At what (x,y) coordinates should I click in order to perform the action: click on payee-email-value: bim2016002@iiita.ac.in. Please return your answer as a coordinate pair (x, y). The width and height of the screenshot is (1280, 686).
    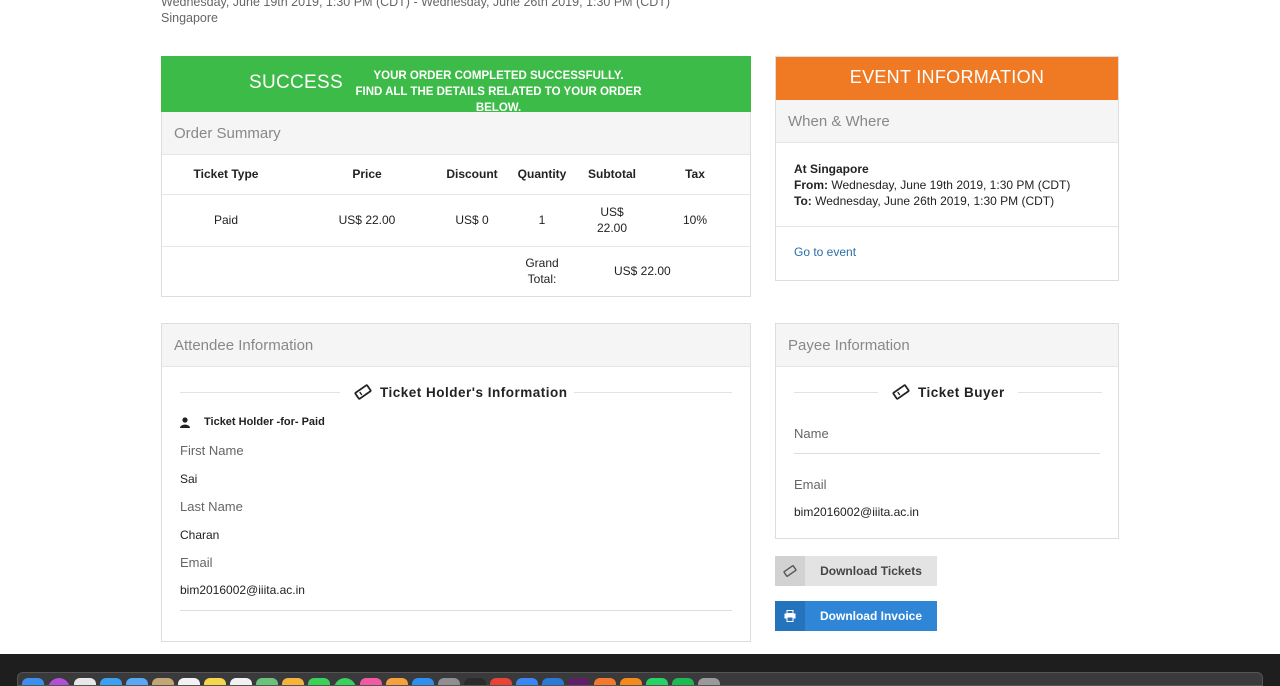
    Looking at the image, I should click on (856, 512).